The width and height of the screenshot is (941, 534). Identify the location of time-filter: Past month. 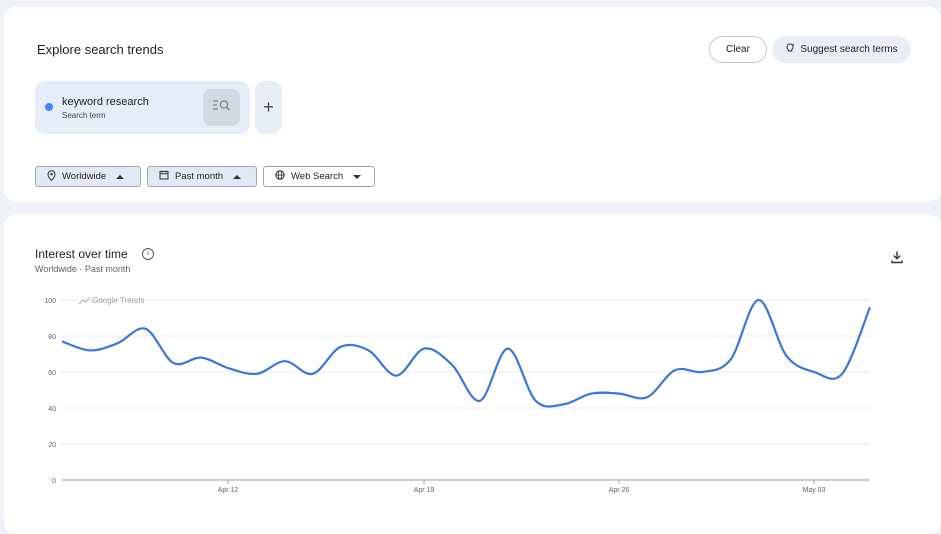
(202, 176).